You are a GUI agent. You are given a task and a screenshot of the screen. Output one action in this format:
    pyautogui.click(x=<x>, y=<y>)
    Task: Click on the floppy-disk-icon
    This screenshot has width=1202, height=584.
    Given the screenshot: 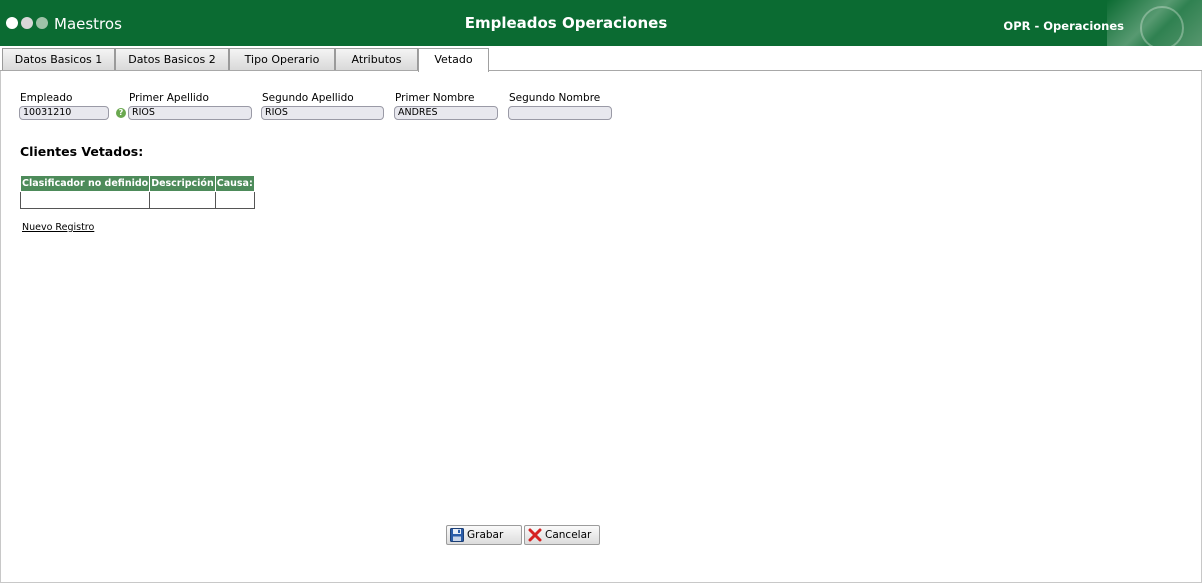 What is the action you would take?
    pyautogui.click(x=457, y=535)
    